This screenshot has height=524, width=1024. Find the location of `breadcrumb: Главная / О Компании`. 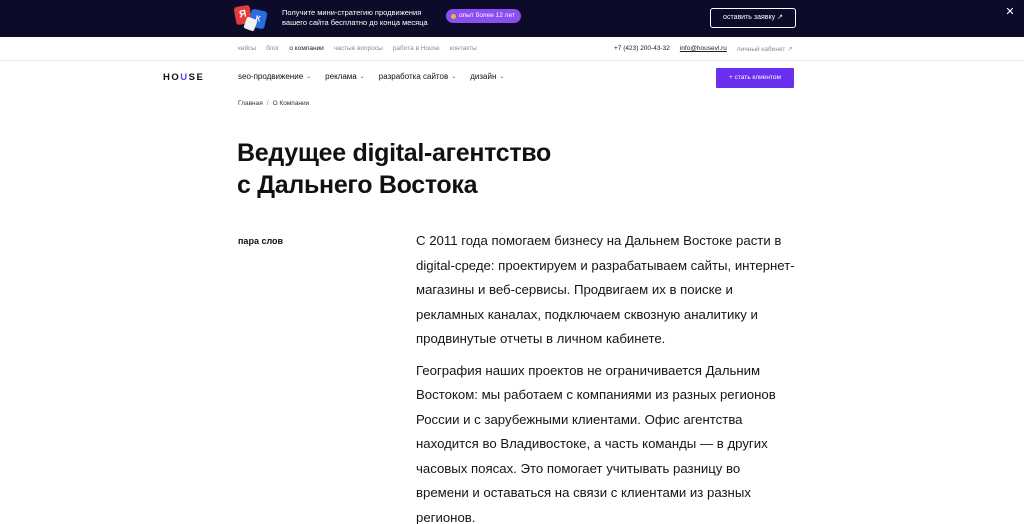

breadcrumb: Главная / О Компании is located at coordinates (273, 103).